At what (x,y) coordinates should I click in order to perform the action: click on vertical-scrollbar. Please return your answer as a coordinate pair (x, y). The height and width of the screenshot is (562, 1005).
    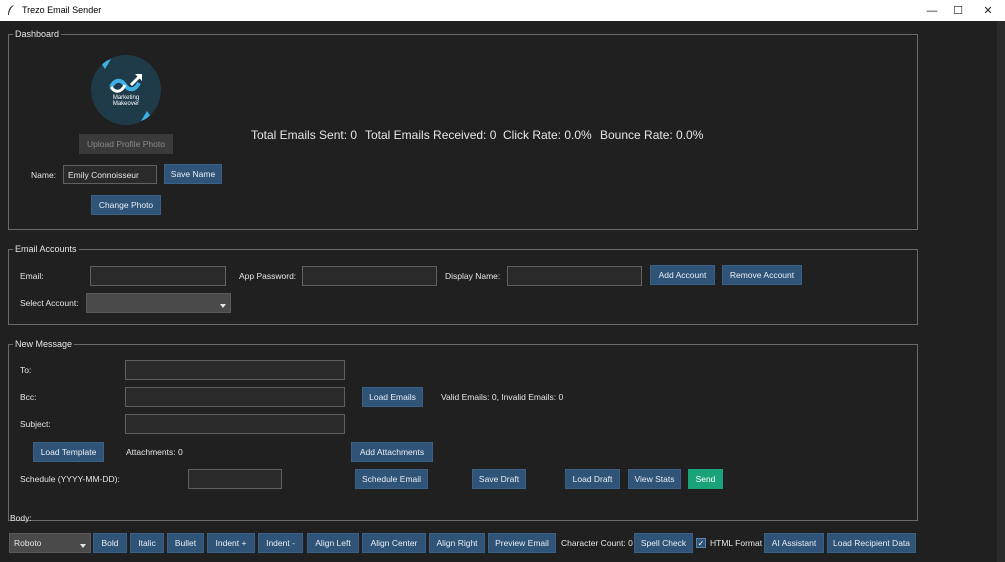
    Looking at the image, I should click on (1001, 291).